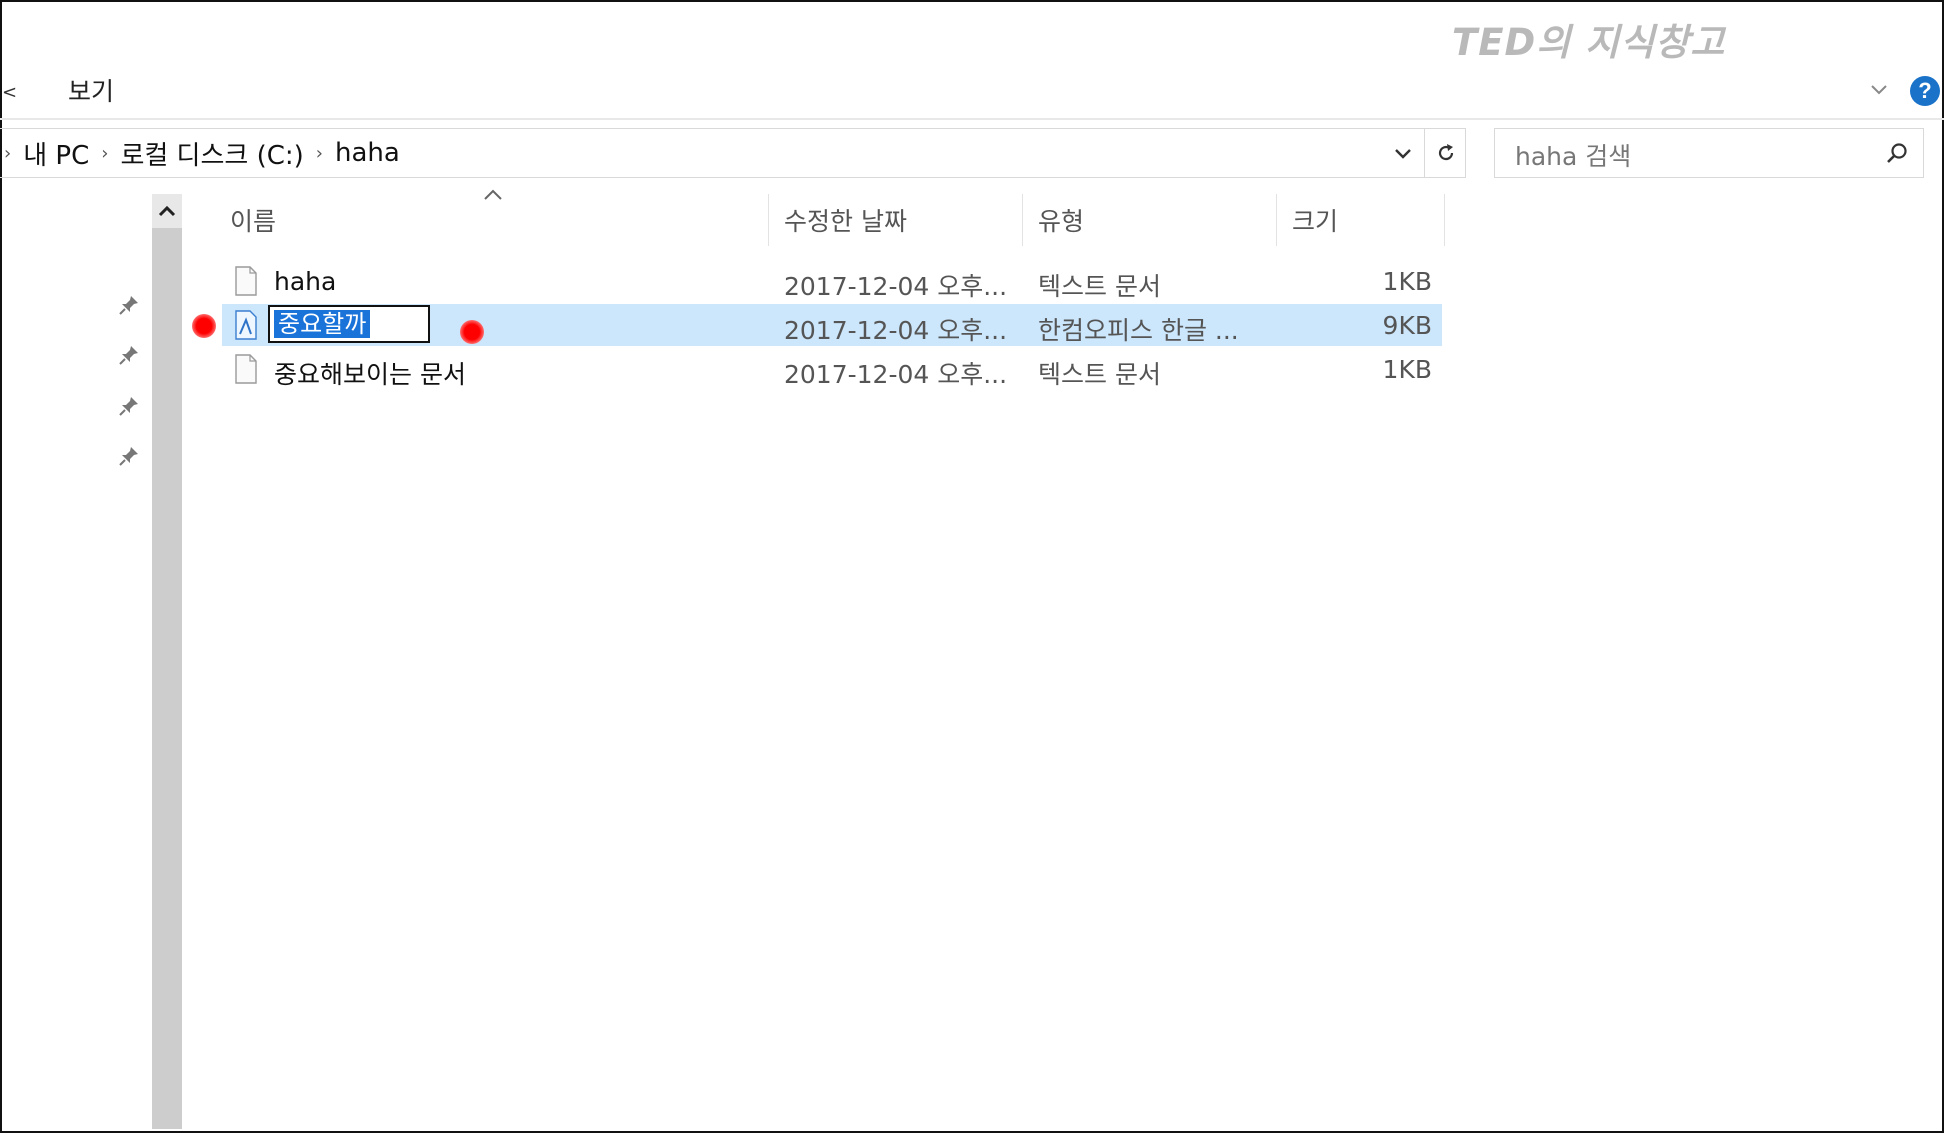 The height and width of the screenshot is (1133, 1944). I want to click on ribbon-divider, so click(972, 119).